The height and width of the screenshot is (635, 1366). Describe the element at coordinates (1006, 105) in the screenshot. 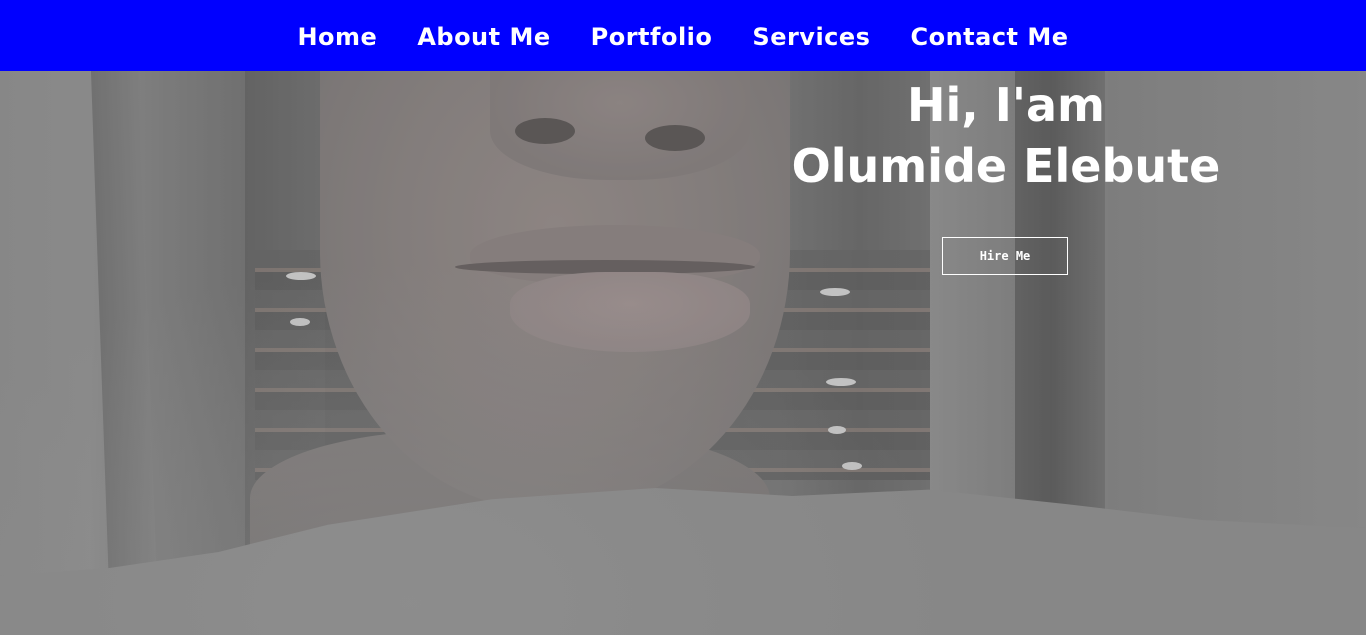

I see `hero-greeting: Hi, I'am` at that location.